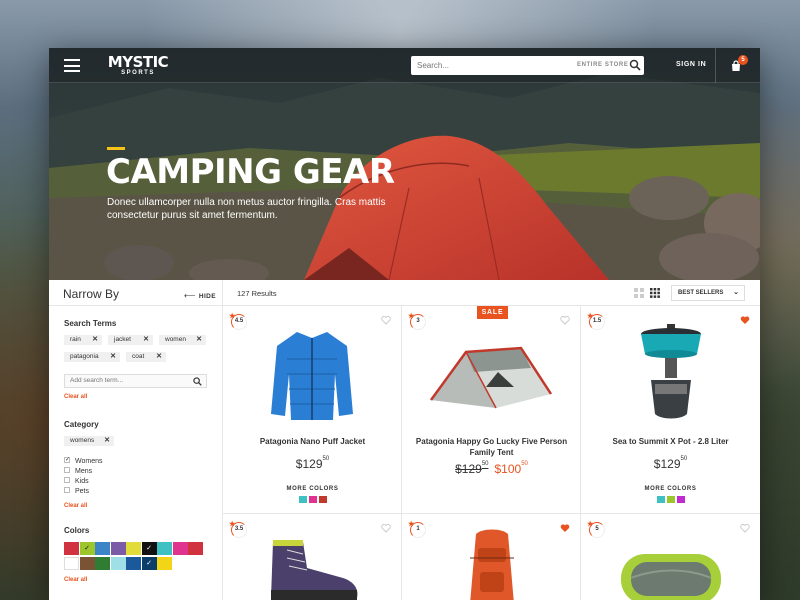 This screenshot has width=800, height=600. Describe the element at coordinates (737, 65) in the screenshot. I see `cart-button: 5` at that location.